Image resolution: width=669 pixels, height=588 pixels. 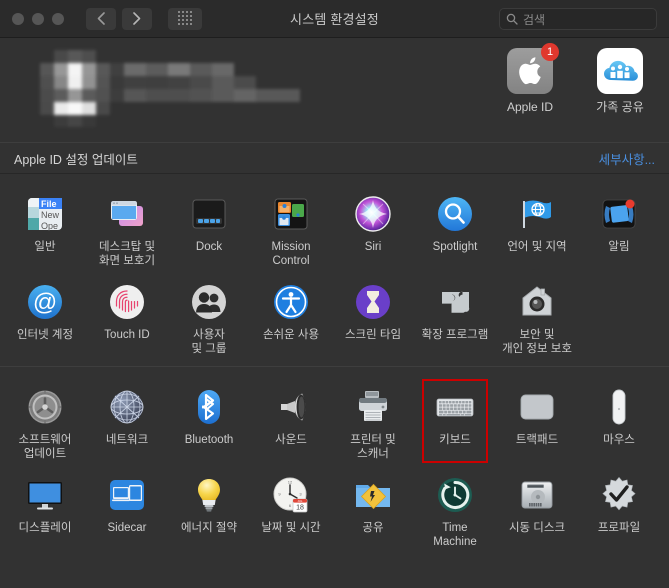 I want to click on pref-item-spotlight: Spotlight, so click(x=455, y=228).